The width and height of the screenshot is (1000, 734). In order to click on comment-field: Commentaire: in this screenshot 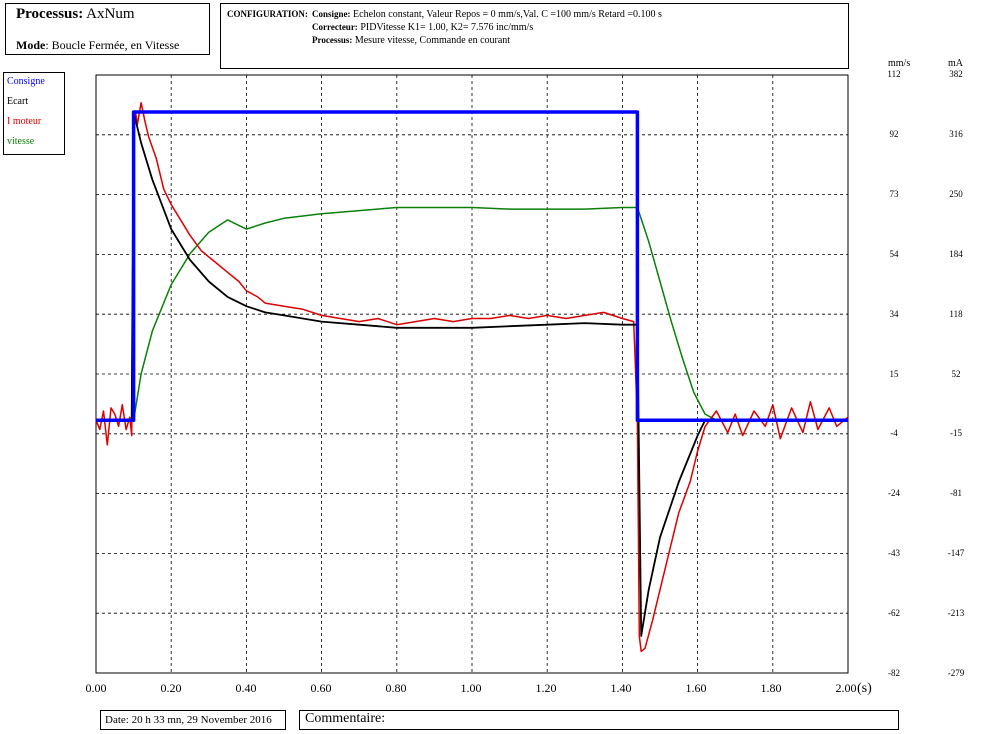, I will do `click(599, 720)`.